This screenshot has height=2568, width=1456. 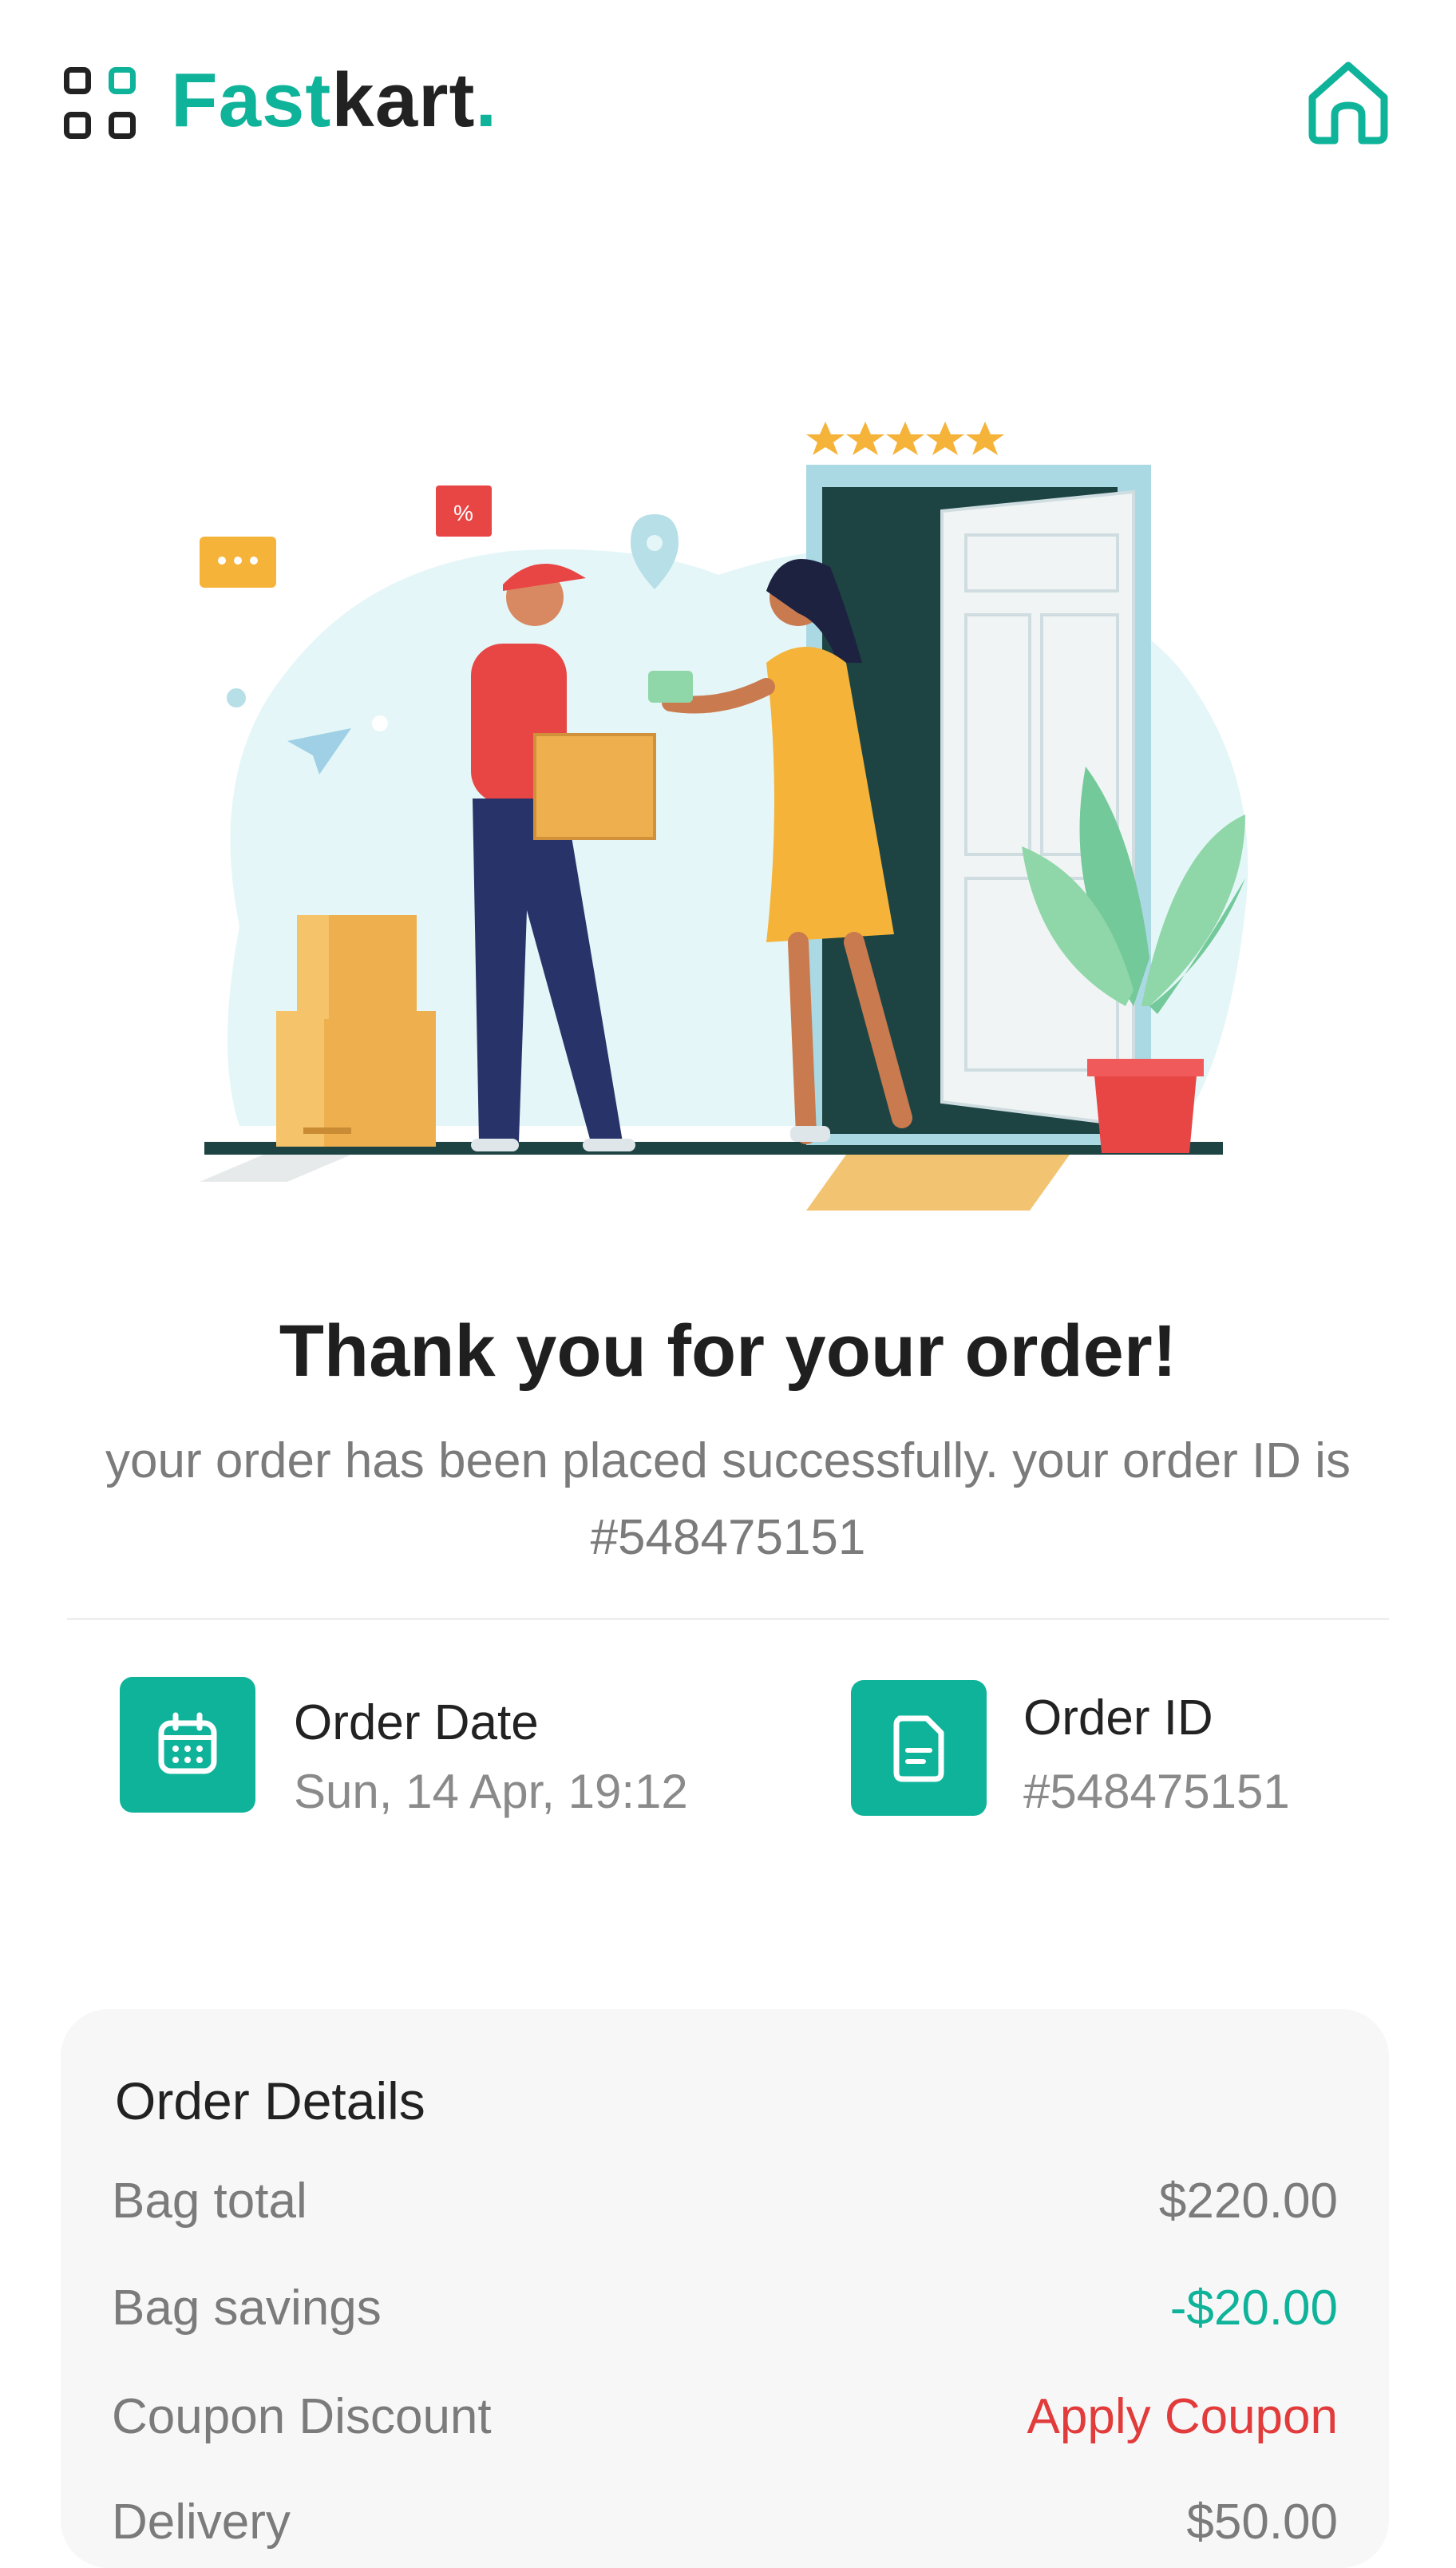 What do you see at coordinates (1118, 1718) in the screenshot?
I see `order-id-label: Order ID` at bounding box center [1118, 1718].